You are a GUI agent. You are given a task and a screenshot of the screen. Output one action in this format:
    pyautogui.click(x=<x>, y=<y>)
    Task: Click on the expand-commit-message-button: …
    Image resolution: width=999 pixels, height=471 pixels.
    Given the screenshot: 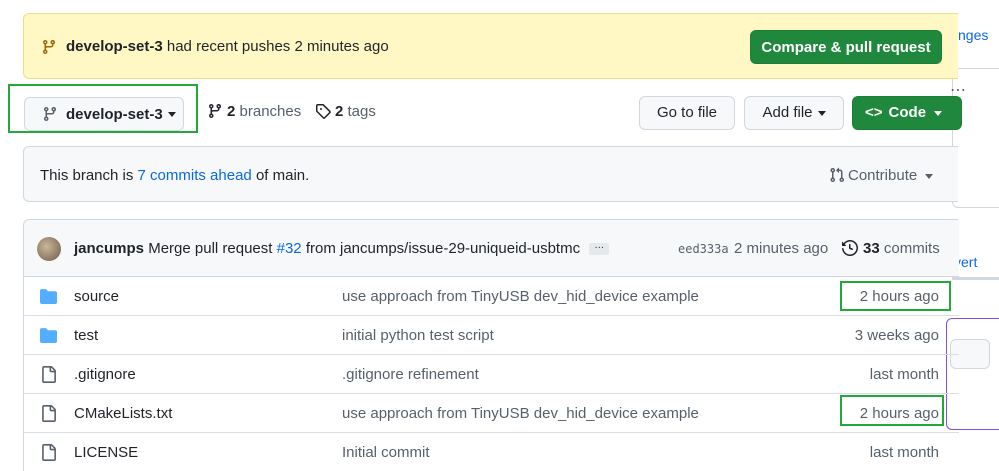 What is the action you would take?
    pyautogui.click(x=599, y=248)
    